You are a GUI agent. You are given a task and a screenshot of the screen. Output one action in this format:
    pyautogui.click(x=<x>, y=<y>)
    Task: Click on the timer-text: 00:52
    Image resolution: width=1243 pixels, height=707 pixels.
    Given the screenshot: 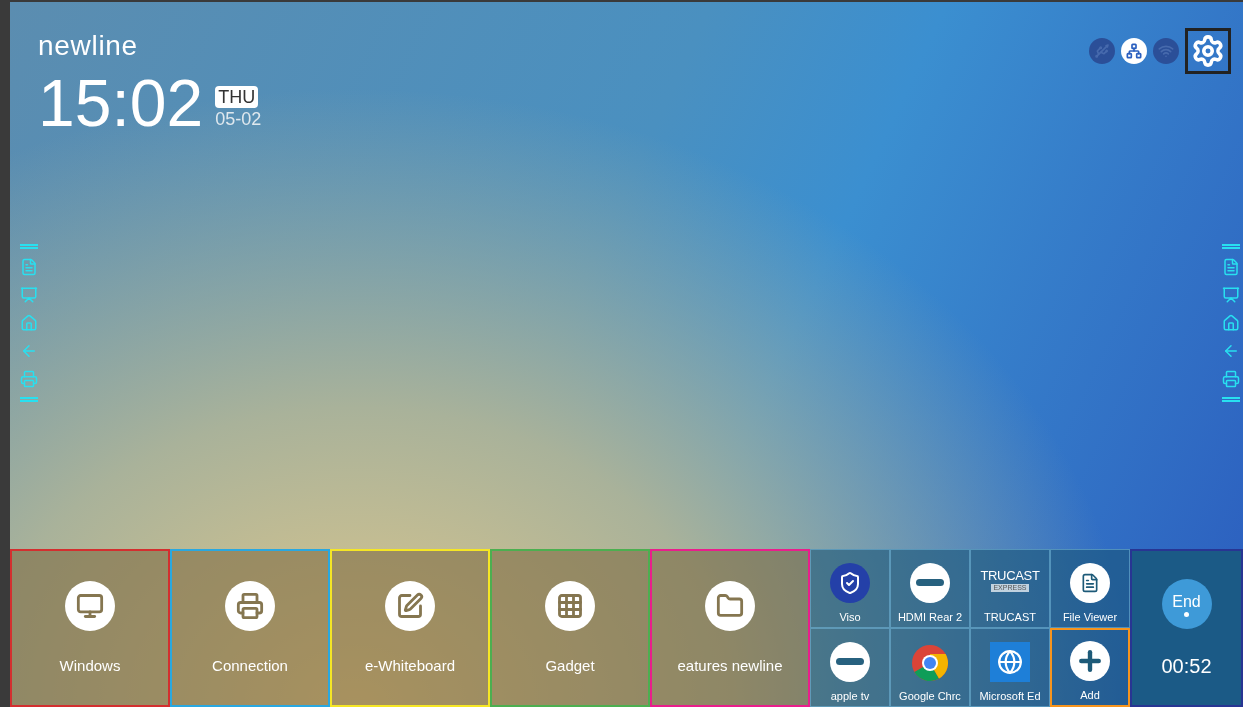 What is the action you would take?
    pyautogui.click(x=1186, y=666)
    